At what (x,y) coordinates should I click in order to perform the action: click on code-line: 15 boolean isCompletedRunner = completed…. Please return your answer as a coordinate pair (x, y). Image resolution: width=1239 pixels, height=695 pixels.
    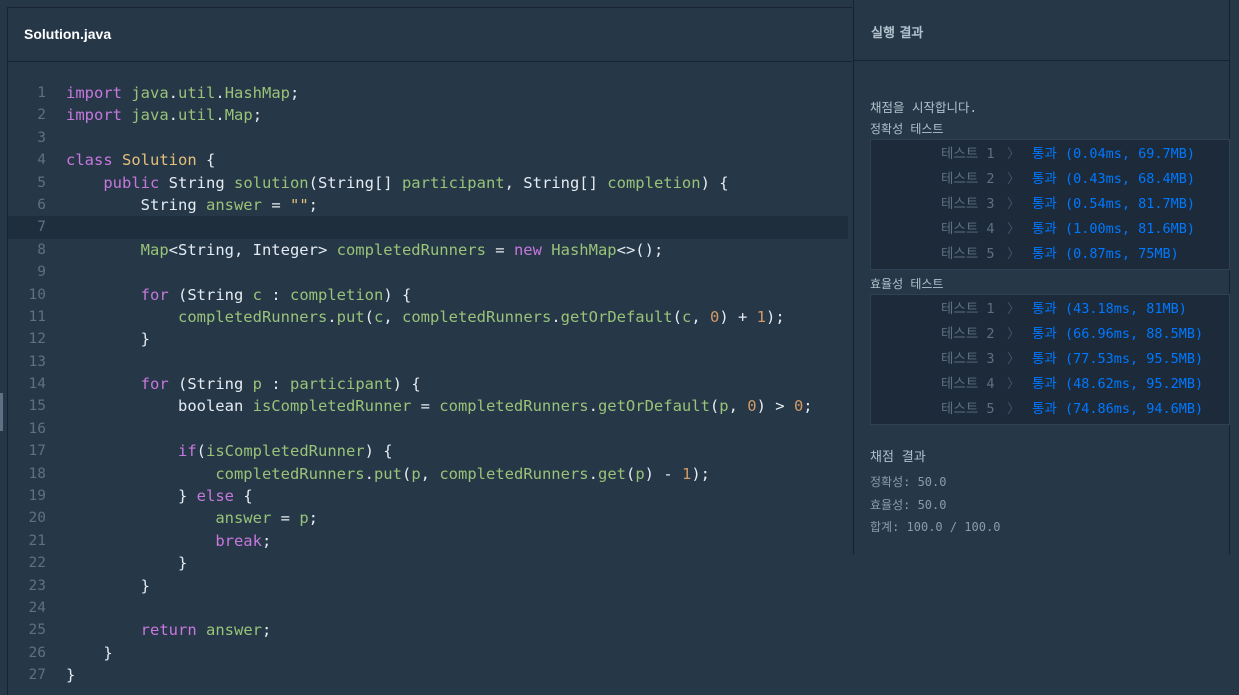
    Looking at the image, I should click on (428, 406).